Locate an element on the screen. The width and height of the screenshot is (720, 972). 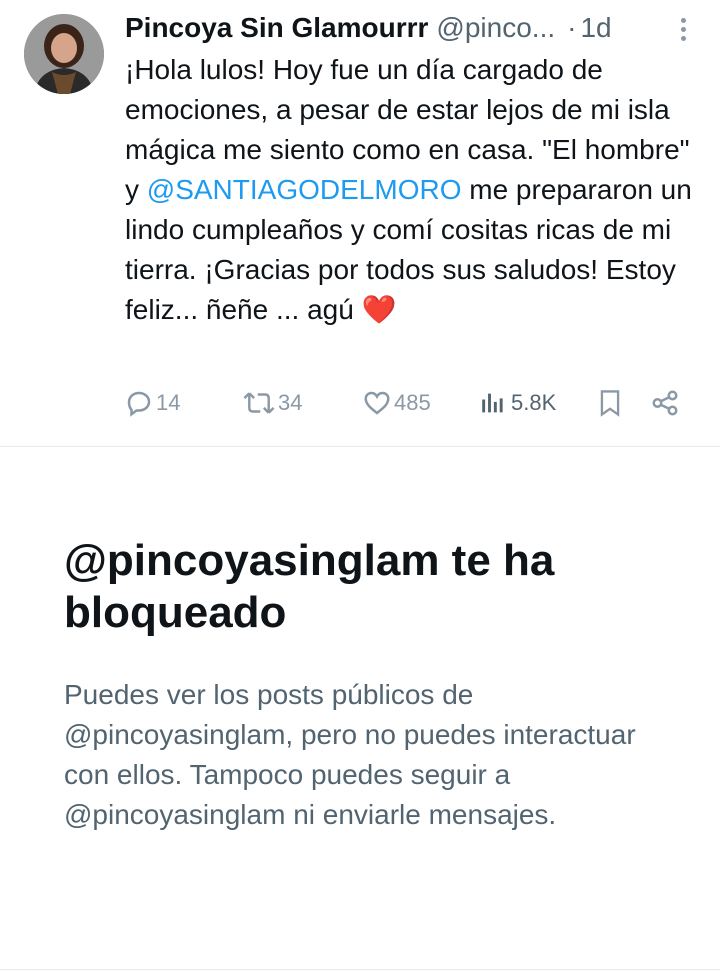
tweet-actions: 14 34 485 5.8K is located at coordinates (409, 403).